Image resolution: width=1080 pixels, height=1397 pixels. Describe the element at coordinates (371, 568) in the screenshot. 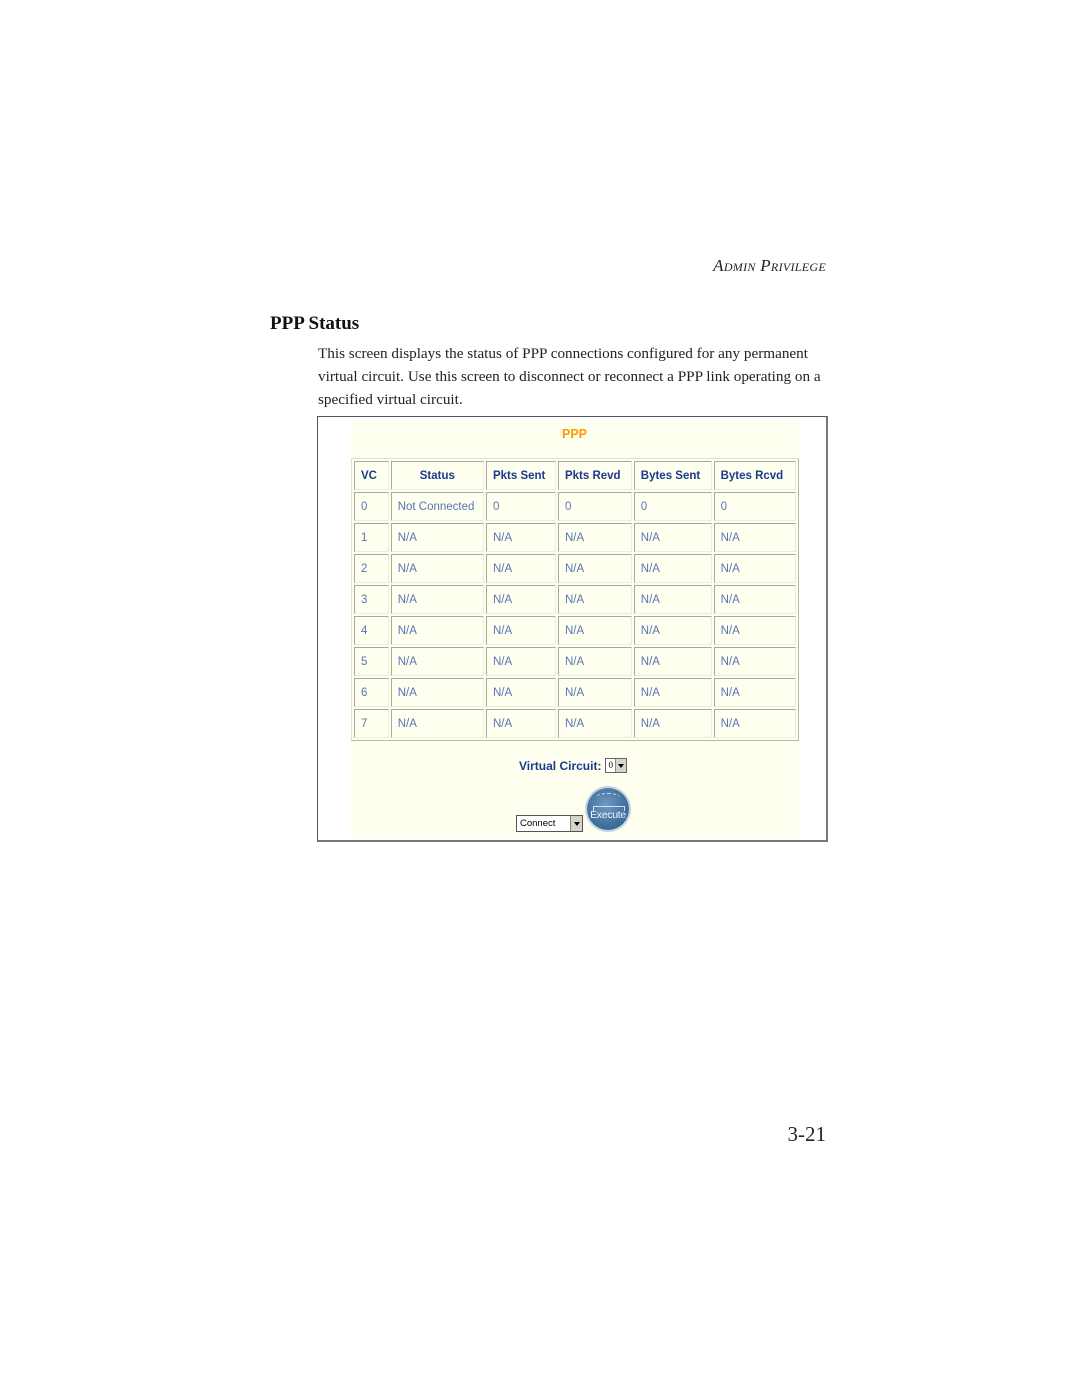

I see `cell-vc: 2` at that location.